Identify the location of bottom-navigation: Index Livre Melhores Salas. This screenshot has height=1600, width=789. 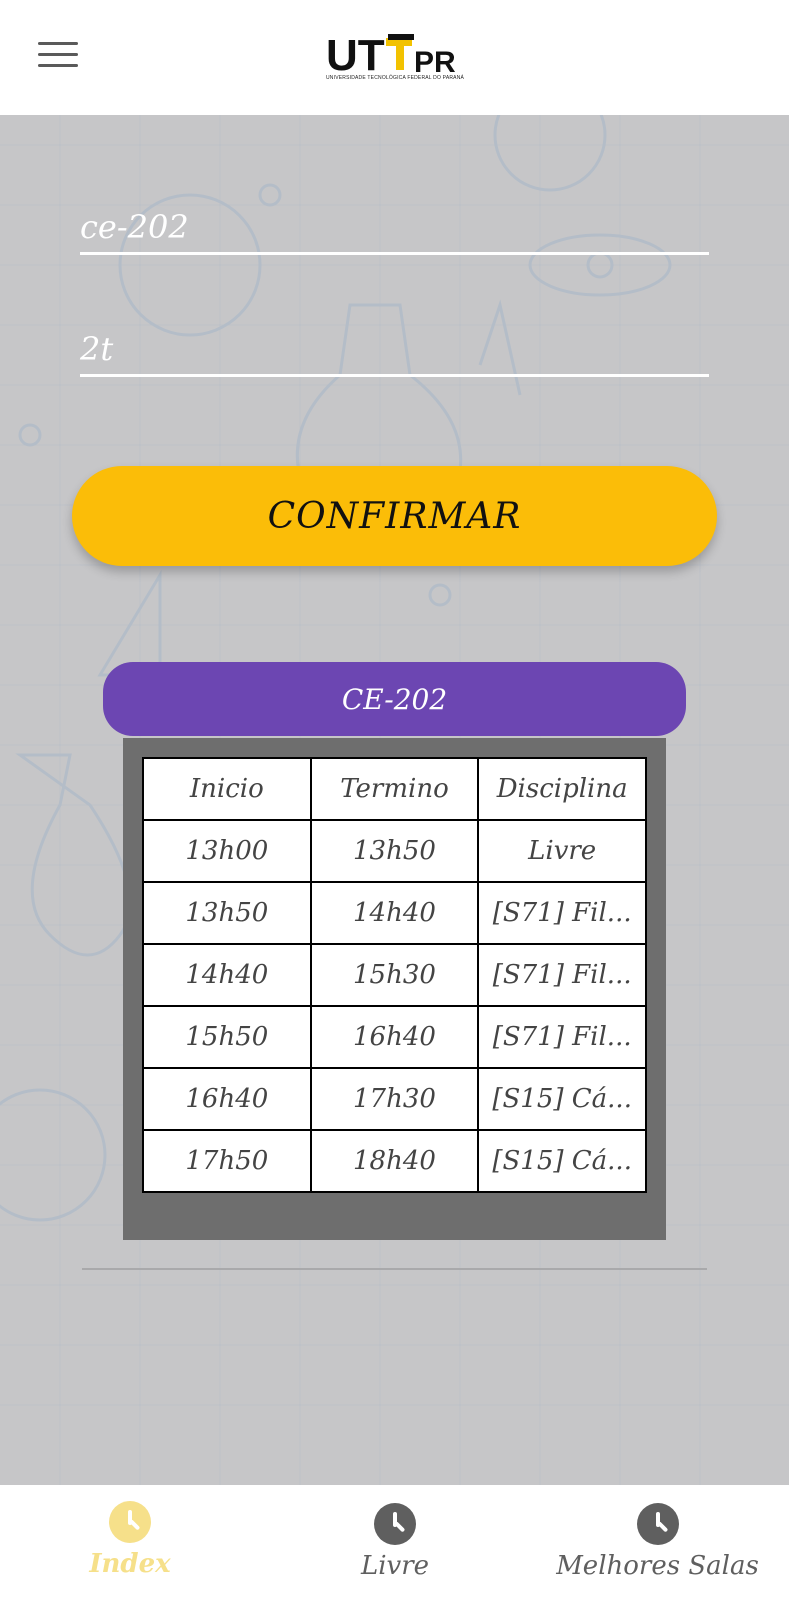
(394, 1542).